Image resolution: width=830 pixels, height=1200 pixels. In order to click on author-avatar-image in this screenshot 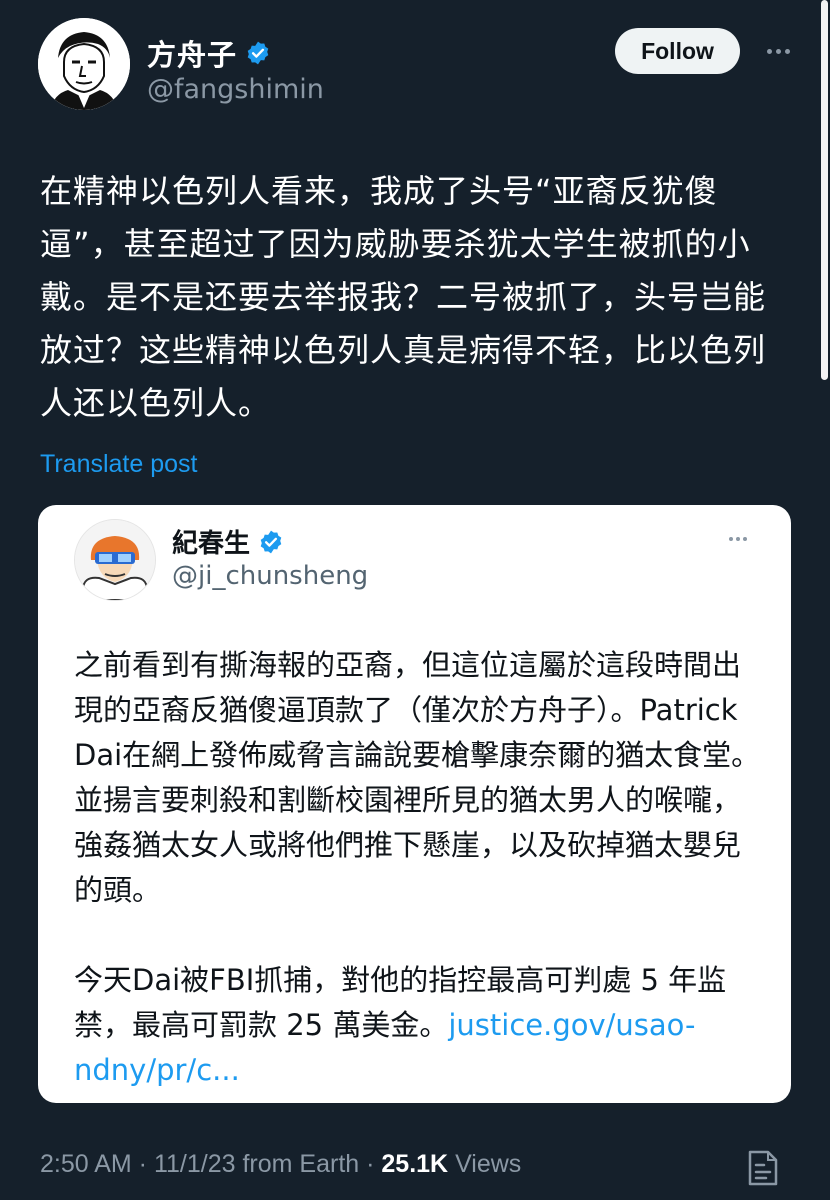, I will do `click(84, 64)`.